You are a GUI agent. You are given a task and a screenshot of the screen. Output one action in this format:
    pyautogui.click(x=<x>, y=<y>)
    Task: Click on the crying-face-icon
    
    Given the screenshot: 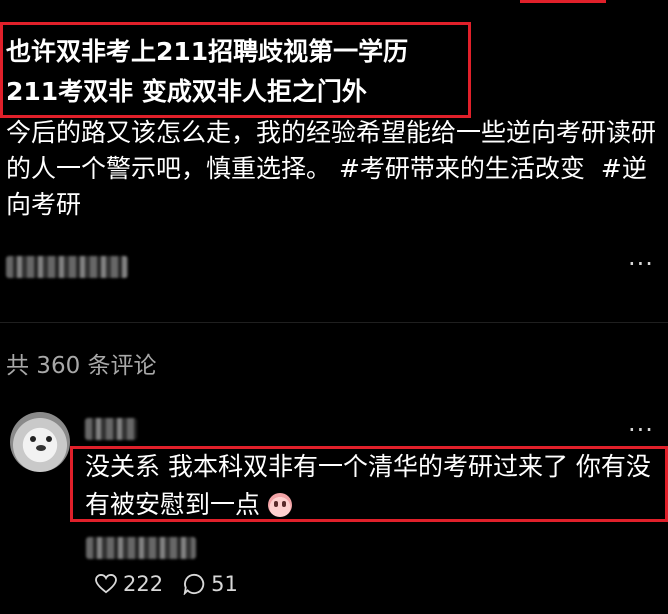 What is the action you would take?
    pyautogui.click(x=279, y=505)
    